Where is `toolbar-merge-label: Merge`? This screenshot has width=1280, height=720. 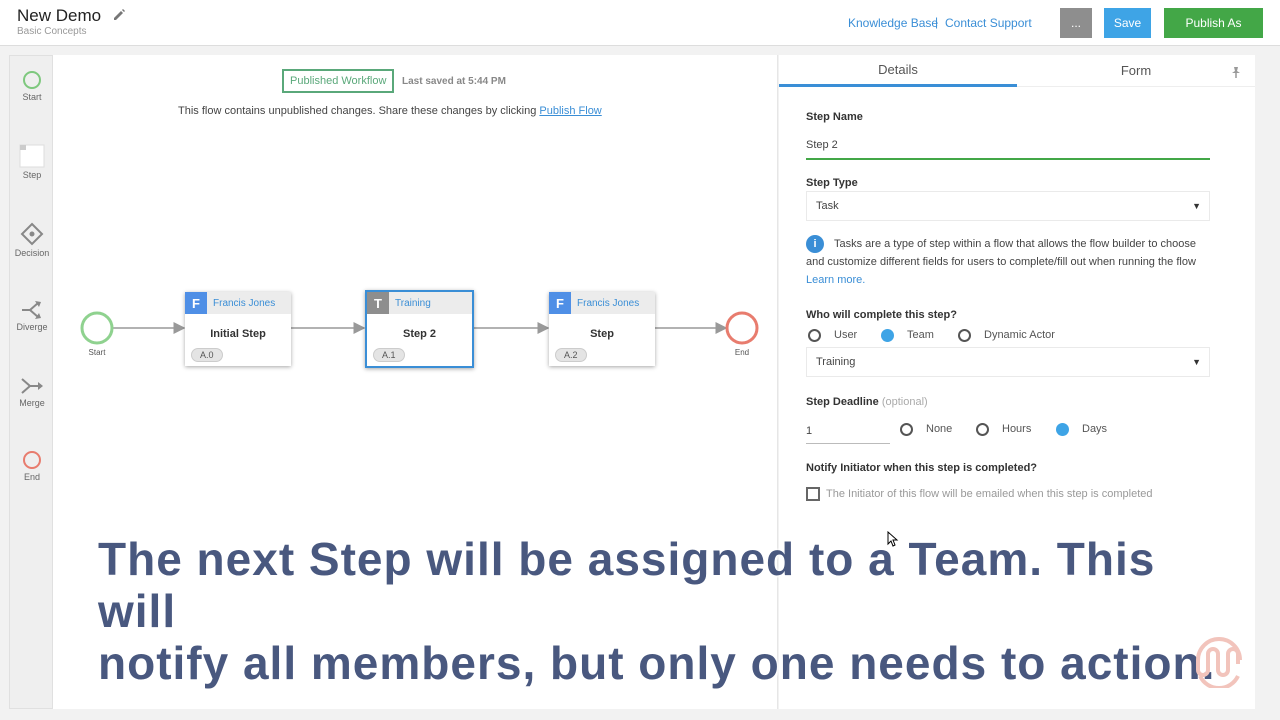
toolbar-merge-label: Merge is located at coordinates (32, 403).